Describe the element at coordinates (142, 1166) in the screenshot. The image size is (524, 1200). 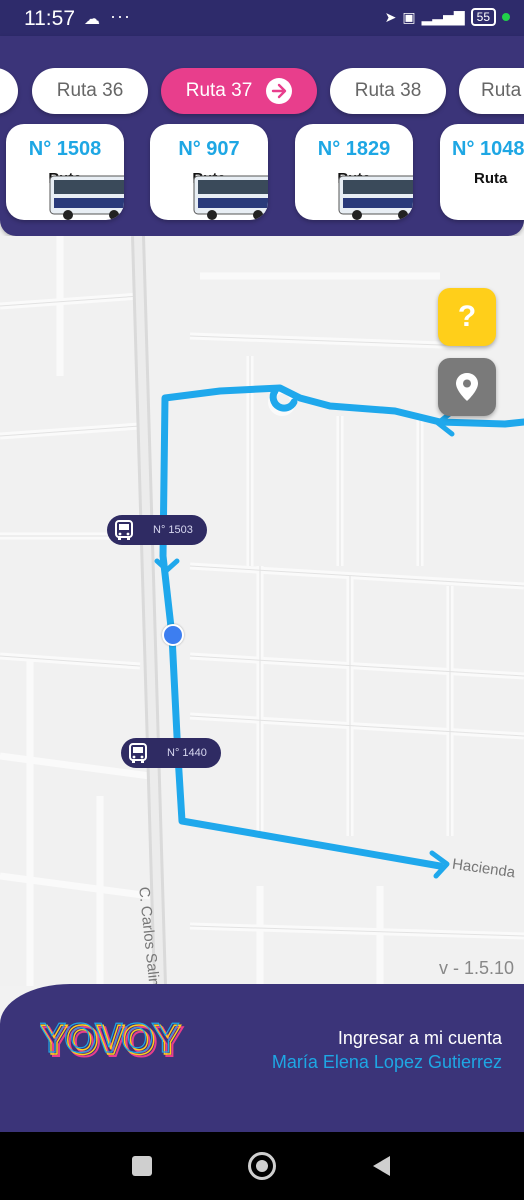
I see `recents-icon` at that location.